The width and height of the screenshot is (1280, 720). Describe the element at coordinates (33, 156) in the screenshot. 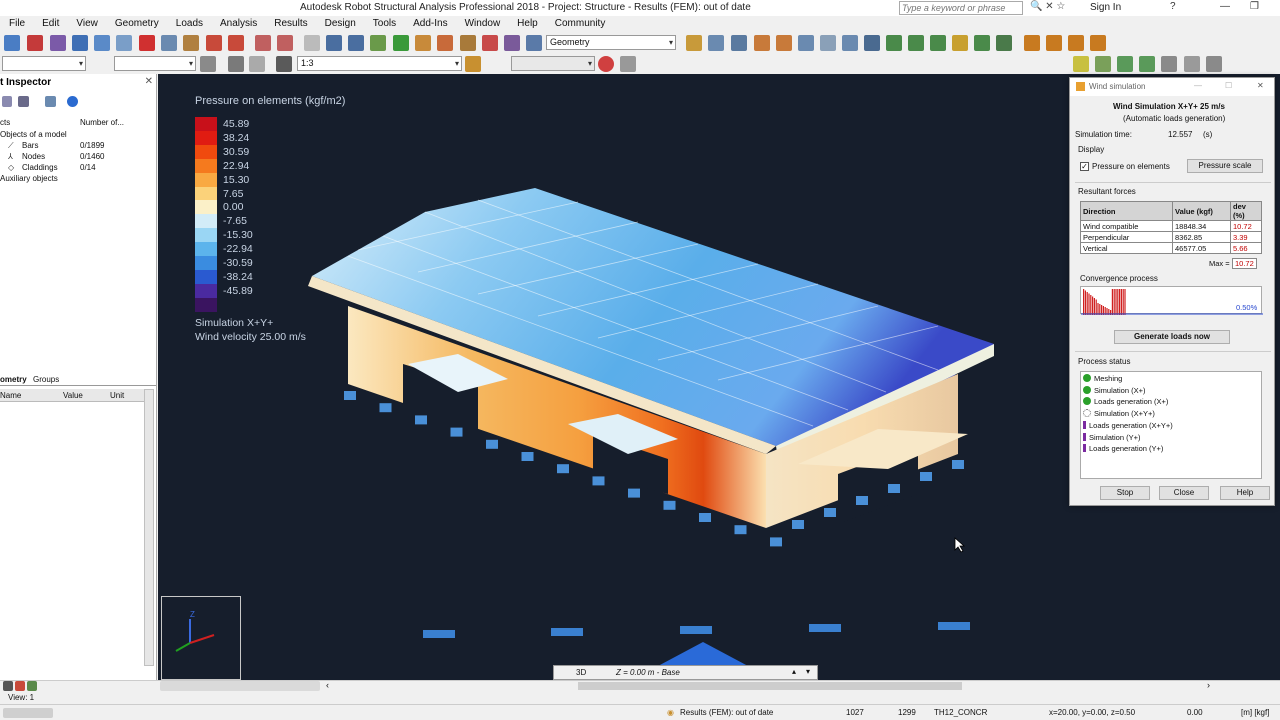

I see `tree-item-nodes: Nodes` at that location.